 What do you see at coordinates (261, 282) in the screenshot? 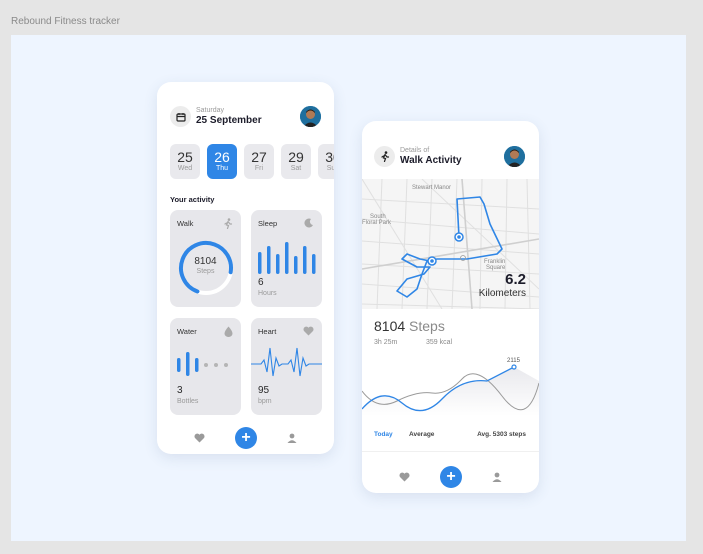
I see `sleep-value: 6` at bounding box center [261, 282].